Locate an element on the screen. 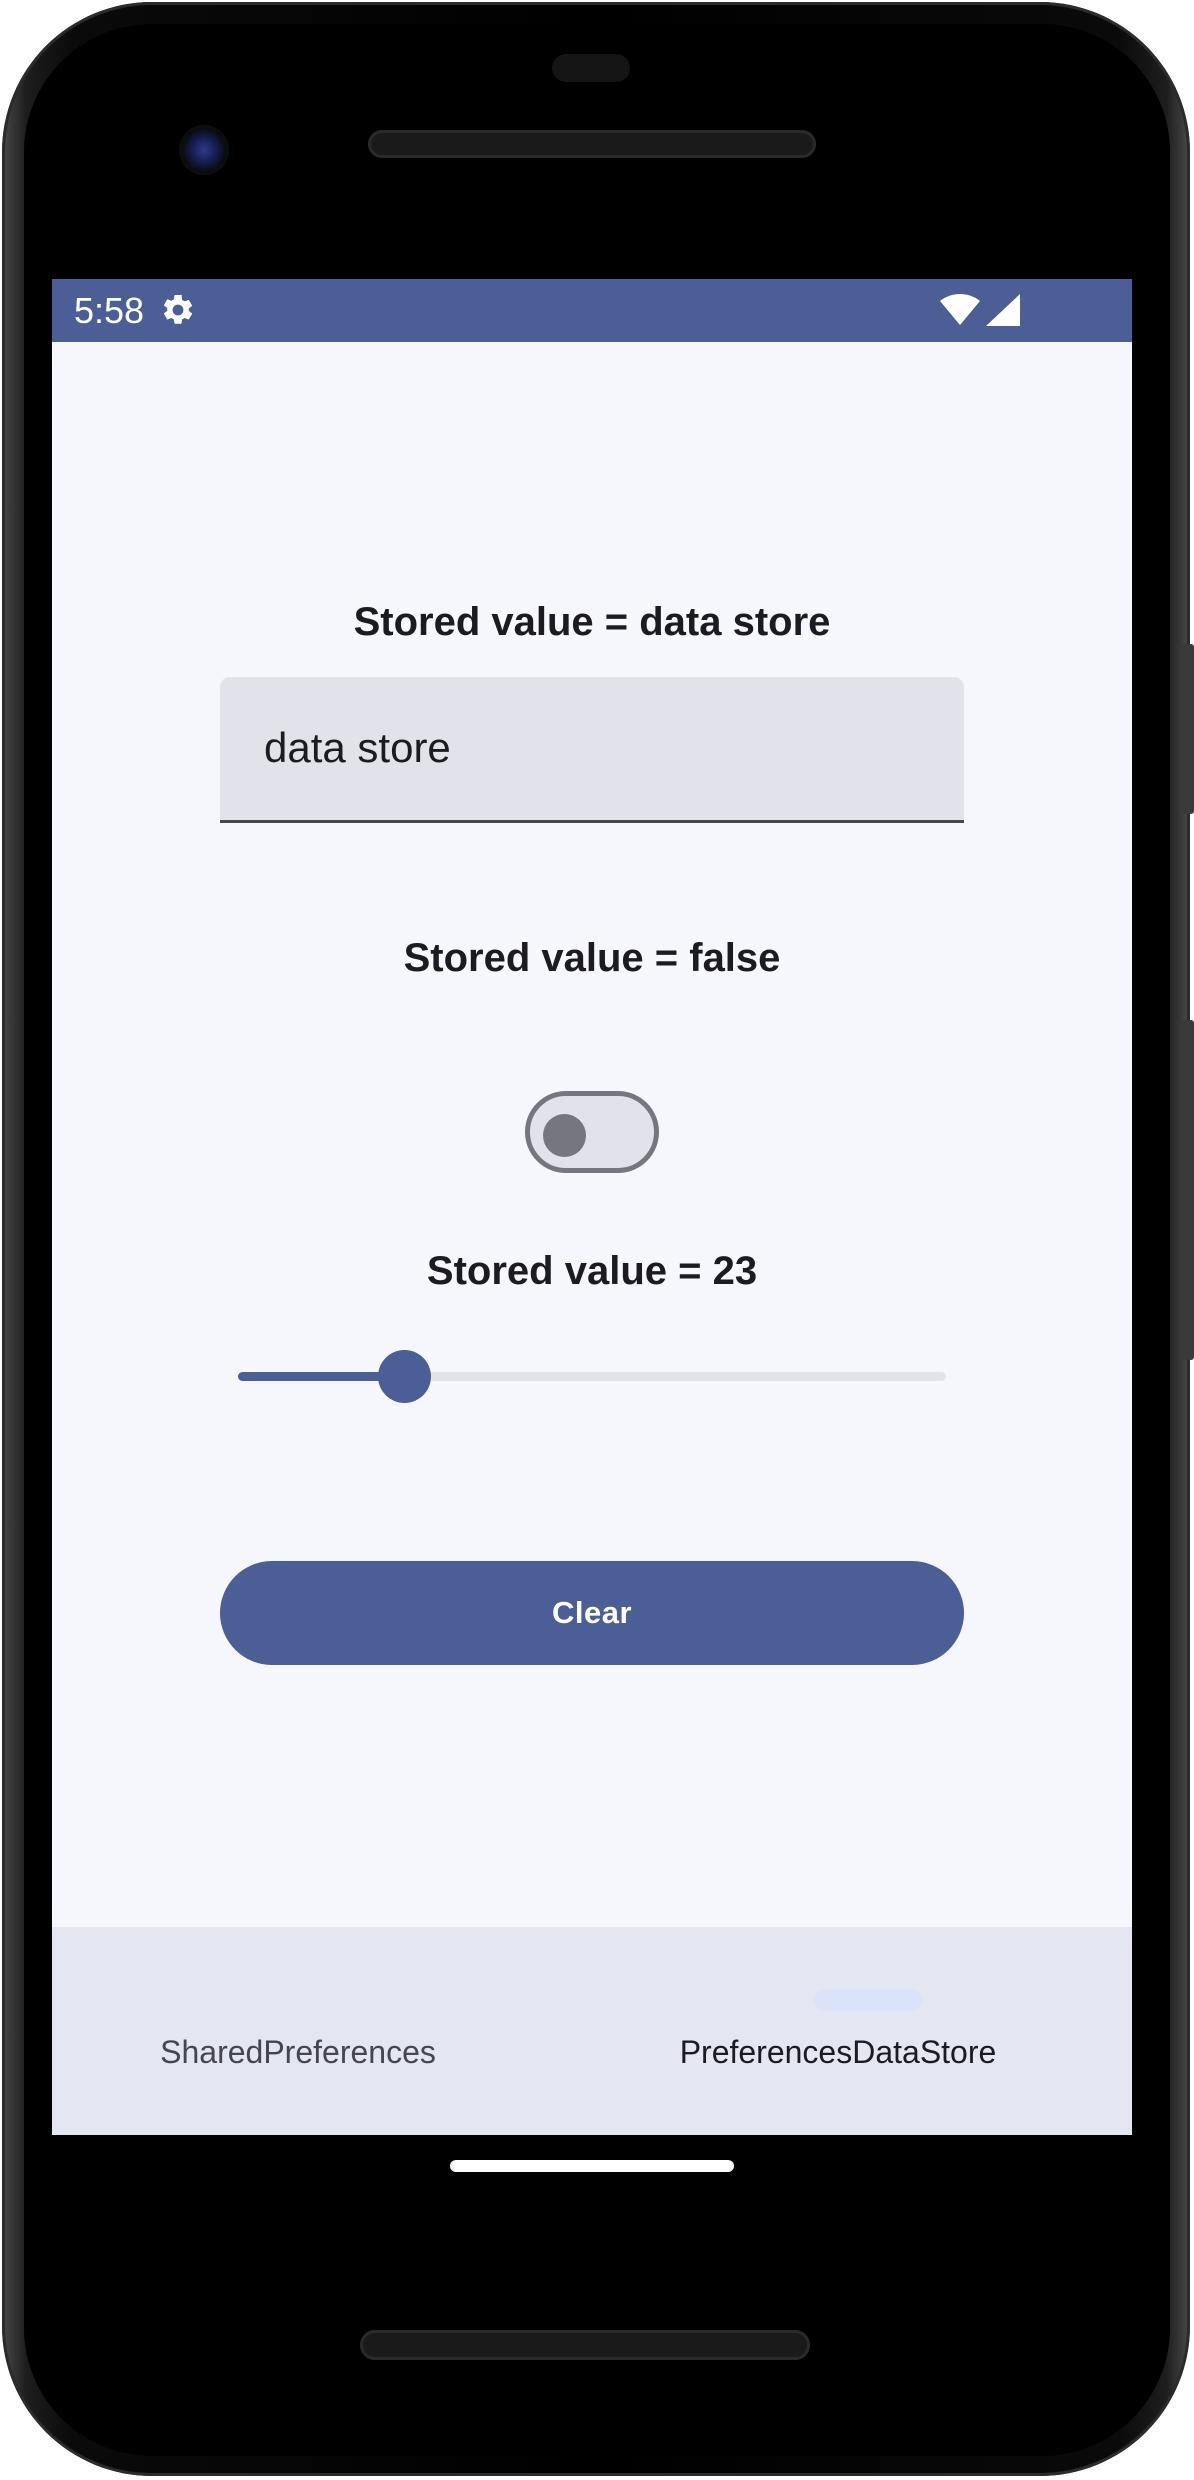 The height and width of the screenshot is (2480, 1194). home-indicator is located at coordinates (592, 2166).